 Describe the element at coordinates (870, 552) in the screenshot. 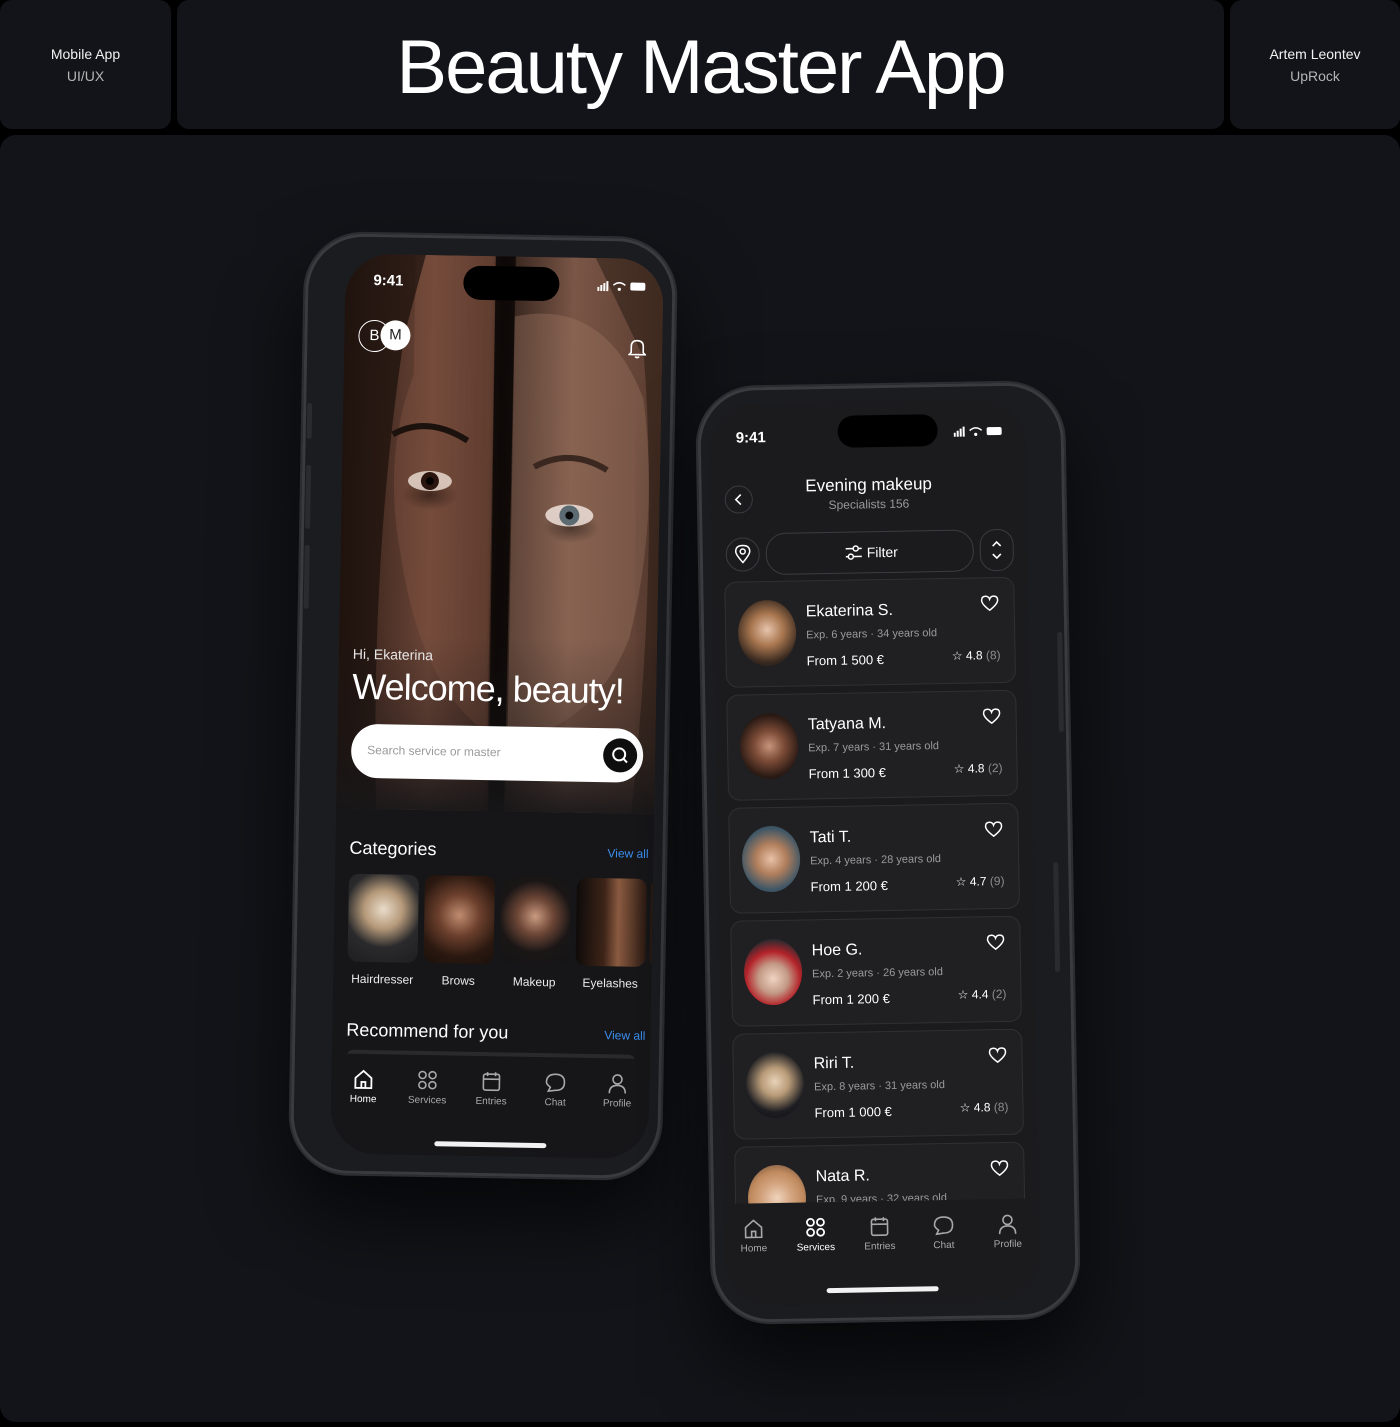

I see `filter-button: Filter` at that location.